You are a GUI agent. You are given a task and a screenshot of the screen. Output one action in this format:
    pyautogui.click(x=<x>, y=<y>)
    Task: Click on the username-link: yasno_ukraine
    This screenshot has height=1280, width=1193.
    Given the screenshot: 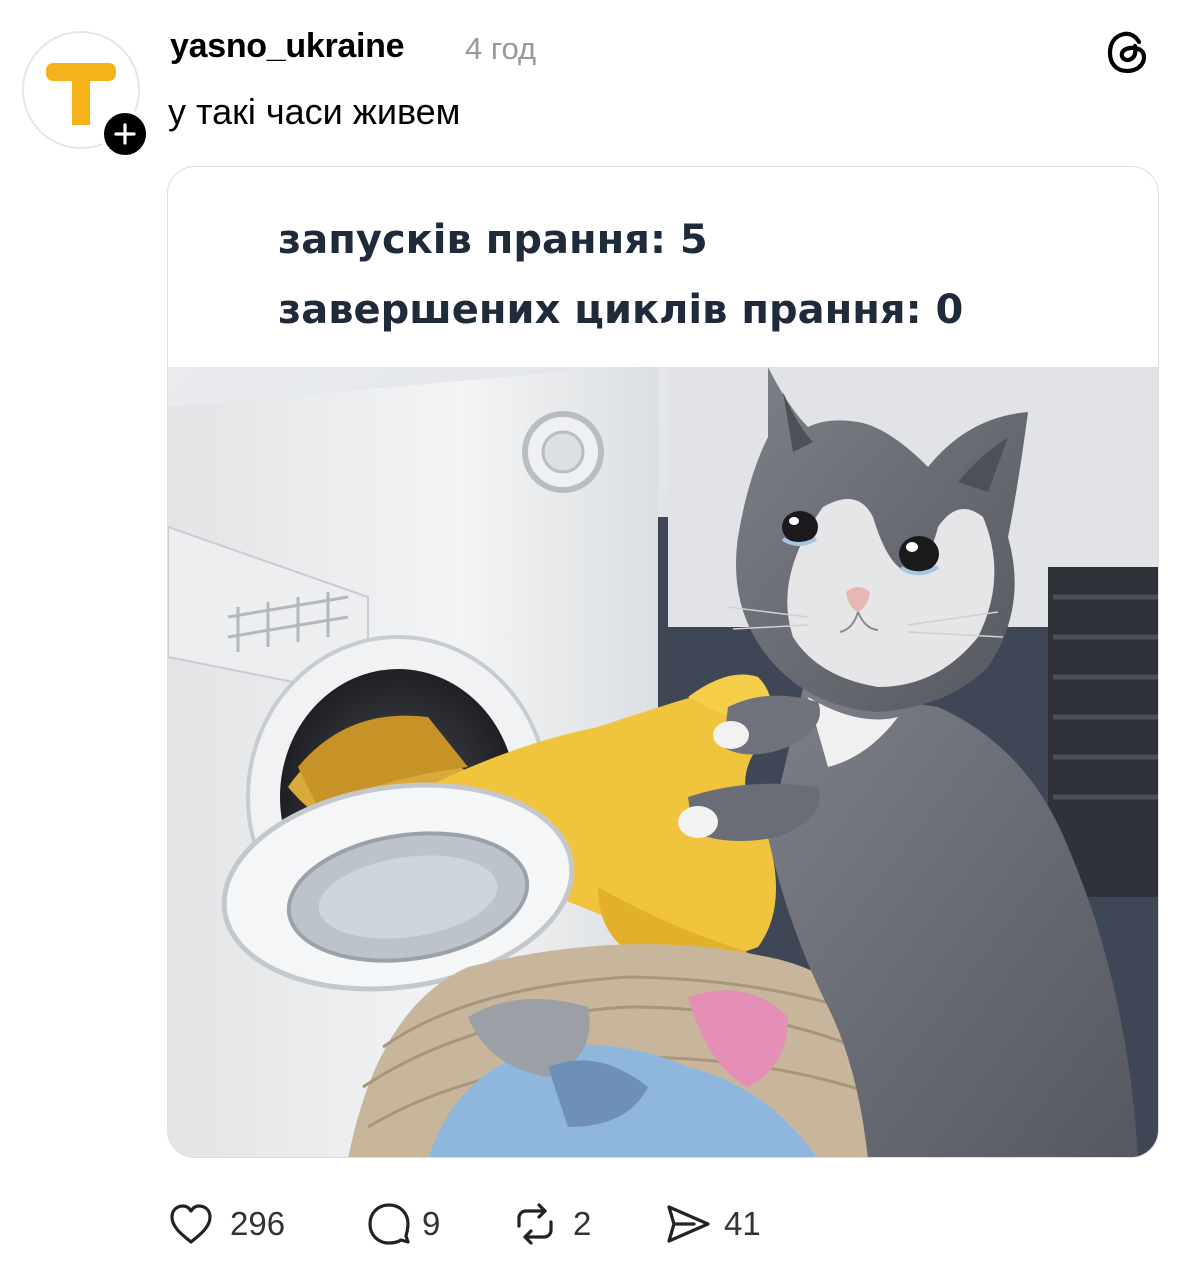 What is the action you would take?
    pyautogui.click(x=287, y=46)
    